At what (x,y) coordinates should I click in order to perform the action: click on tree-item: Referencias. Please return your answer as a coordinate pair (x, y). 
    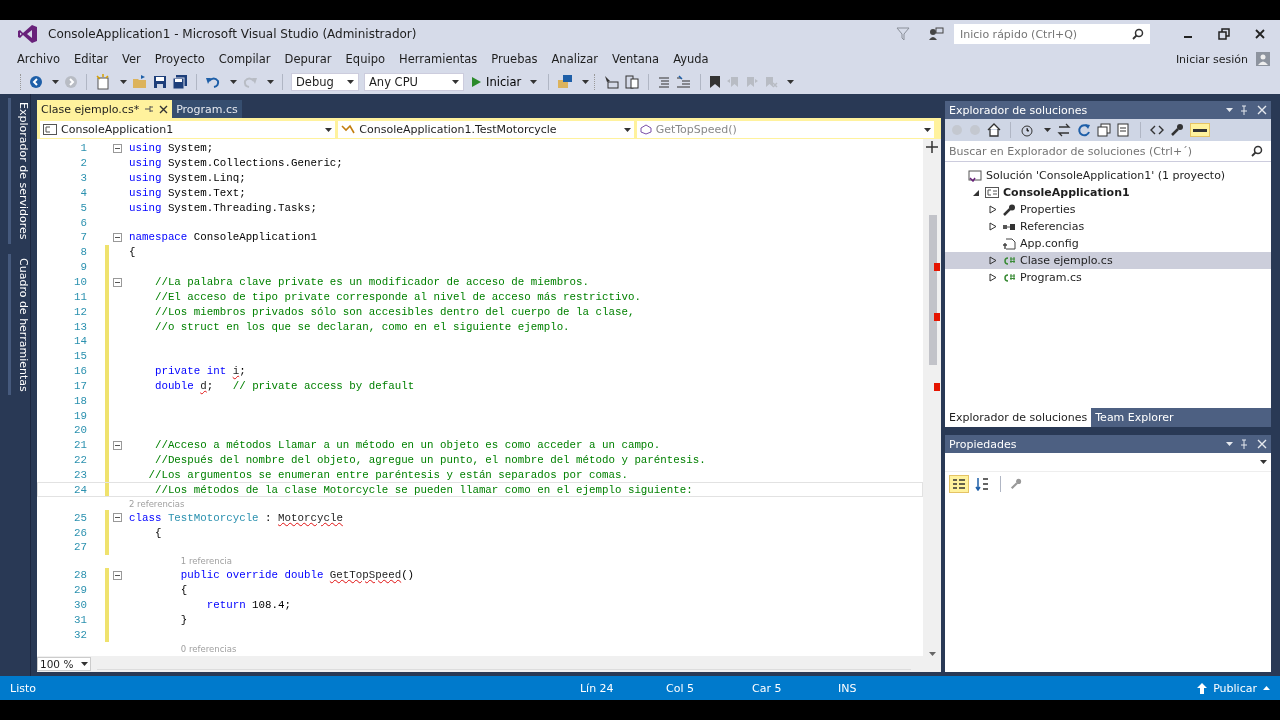
    Looking at the image, I should click on (1108, 226).